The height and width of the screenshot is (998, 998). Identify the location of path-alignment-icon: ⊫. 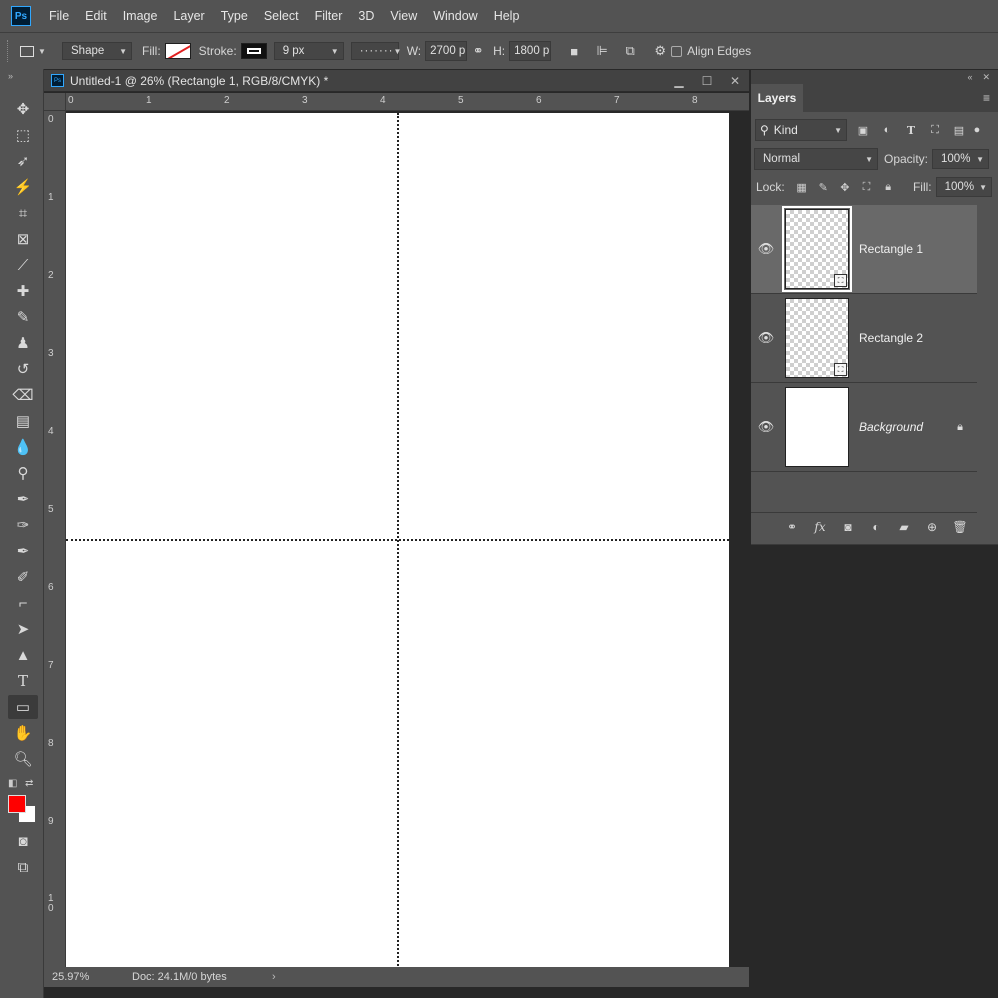
(602, 51).